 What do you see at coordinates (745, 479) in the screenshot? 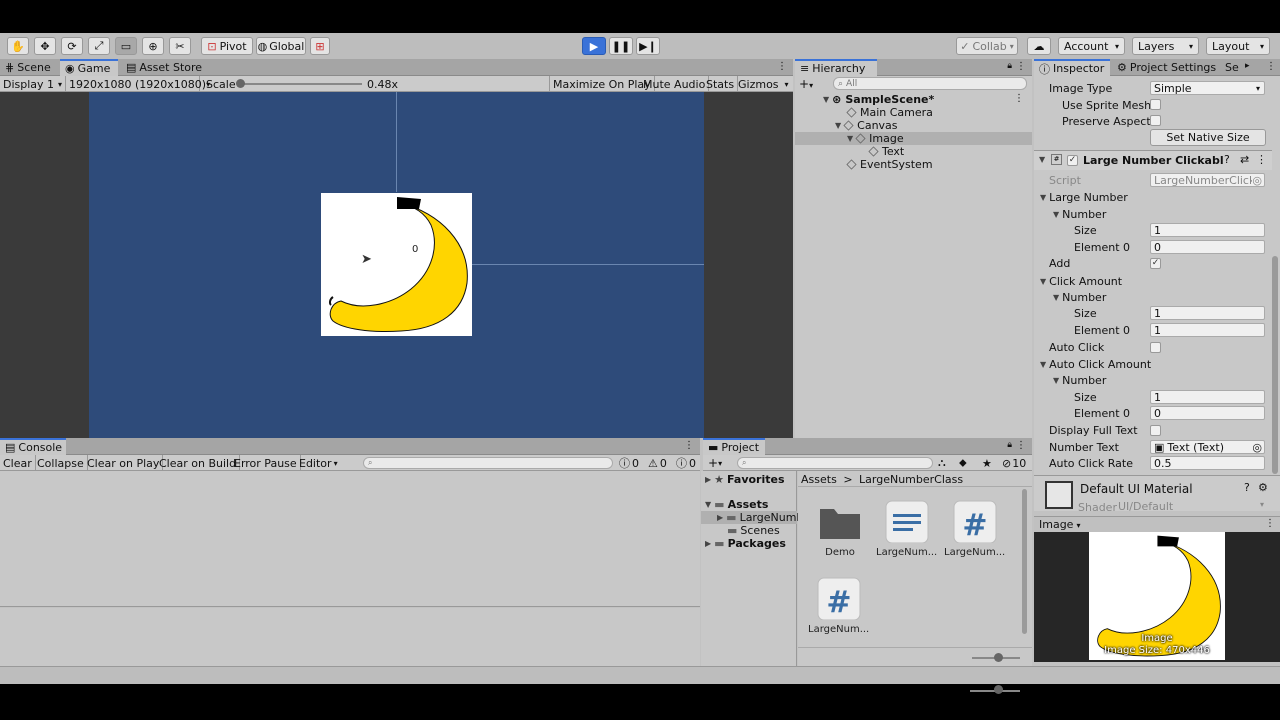
I see `favorites-item: ▶ ★ Favorites` at bounding box center [745, 479].